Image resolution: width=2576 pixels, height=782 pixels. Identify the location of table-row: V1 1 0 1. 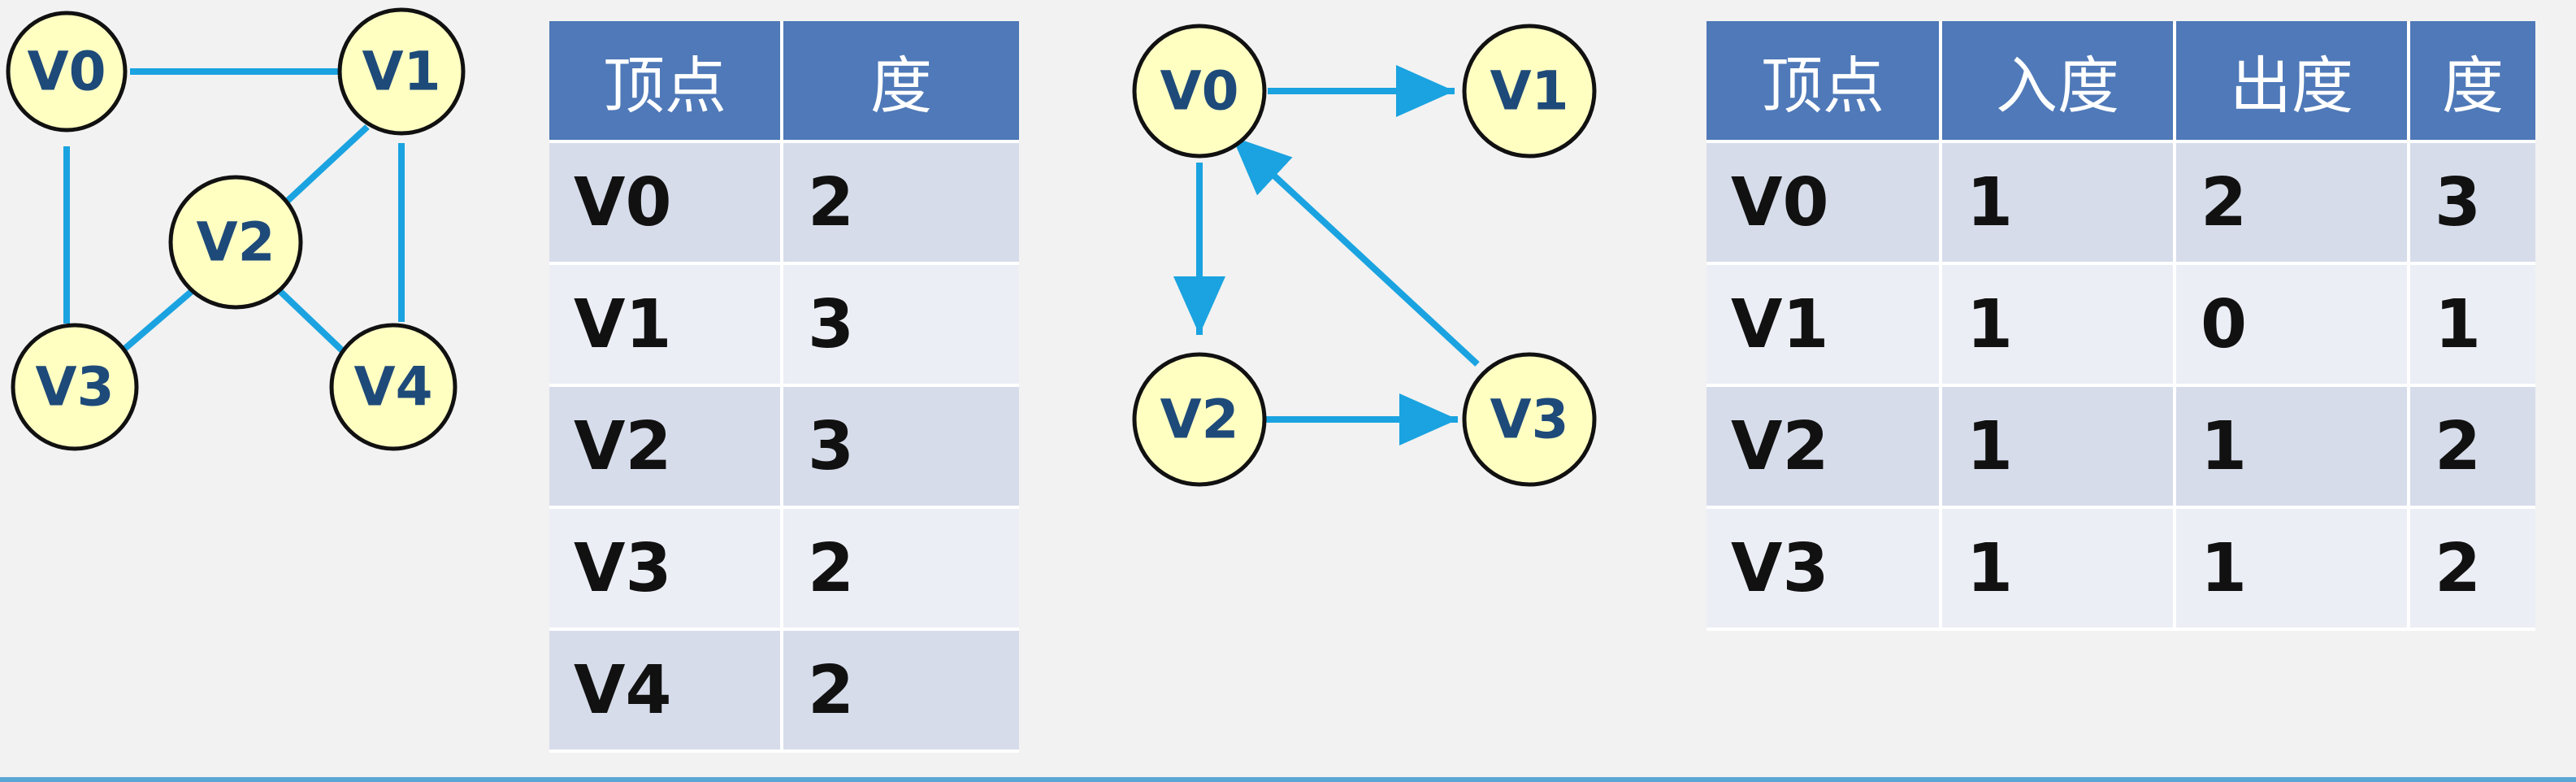
(2120, 325).